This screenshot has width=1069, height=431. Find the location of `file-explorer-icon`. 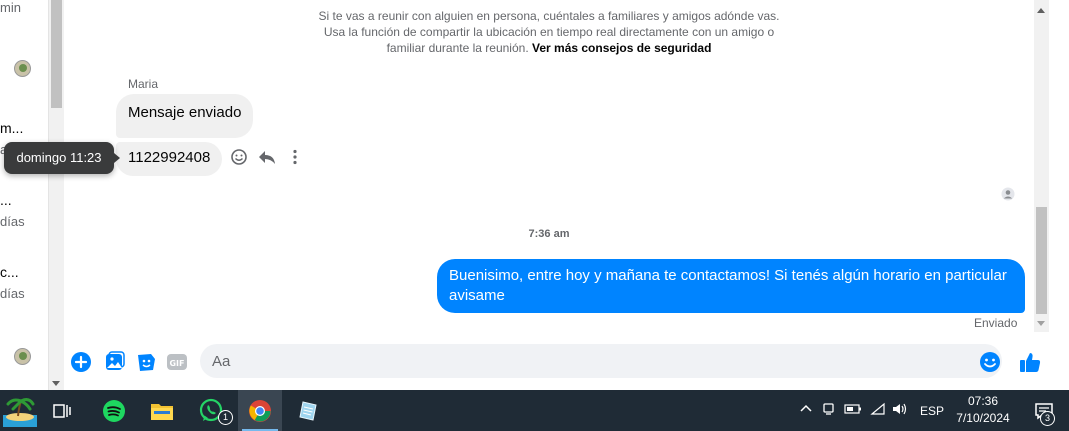

file-explorer-icon is located at coordinates (162, 410).